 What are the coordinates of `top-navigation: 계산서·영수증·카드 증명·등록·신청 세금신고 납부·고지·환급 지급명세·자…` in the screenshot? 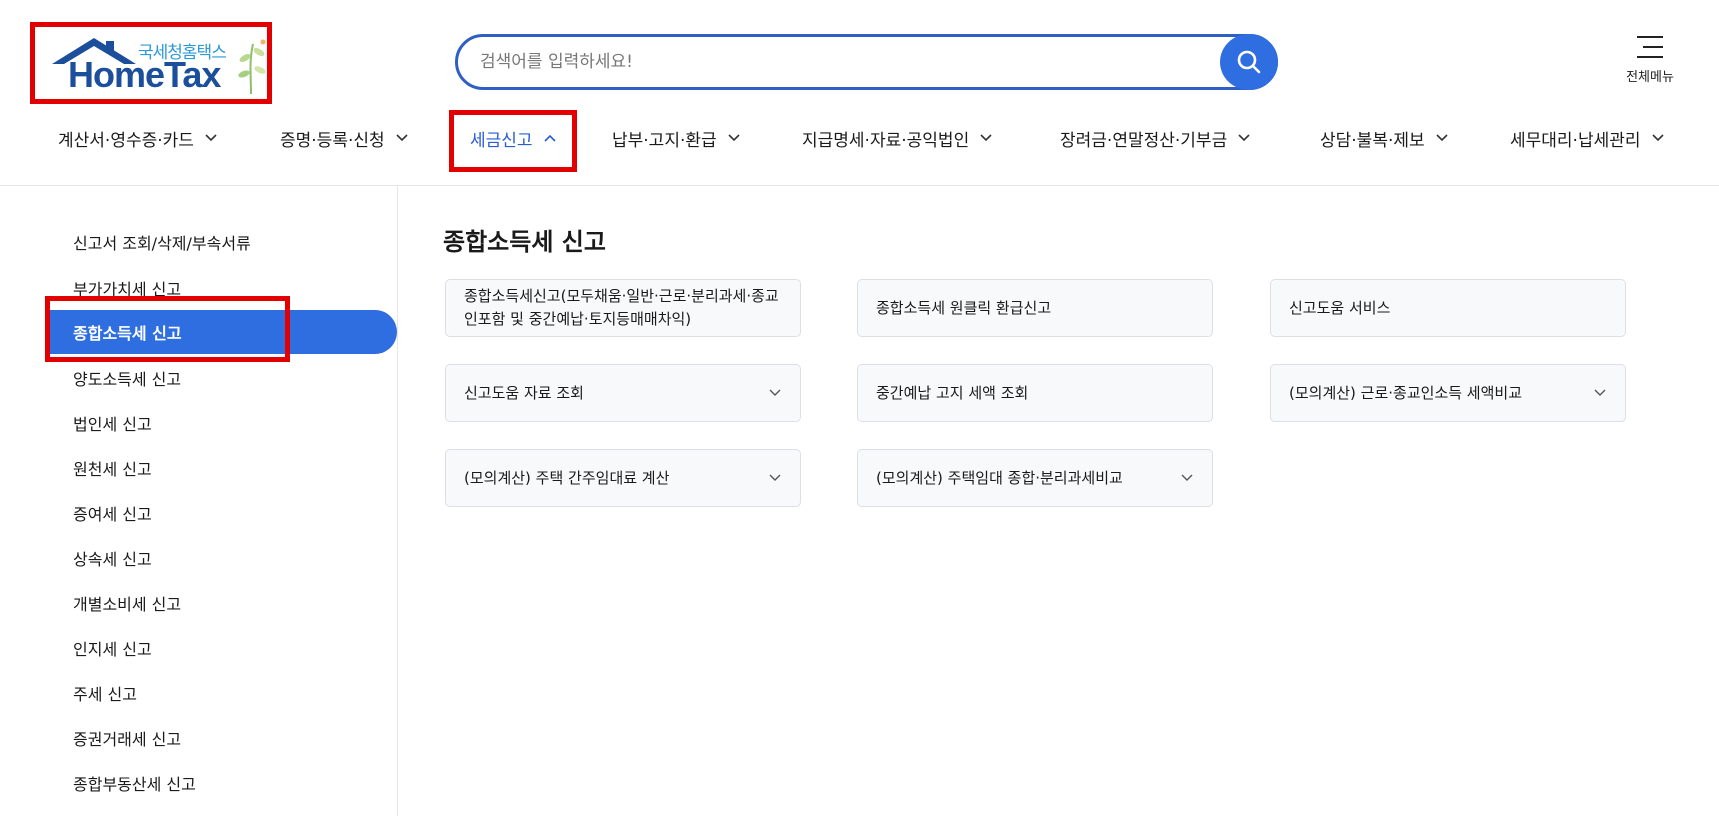 It's located at (859, 142).